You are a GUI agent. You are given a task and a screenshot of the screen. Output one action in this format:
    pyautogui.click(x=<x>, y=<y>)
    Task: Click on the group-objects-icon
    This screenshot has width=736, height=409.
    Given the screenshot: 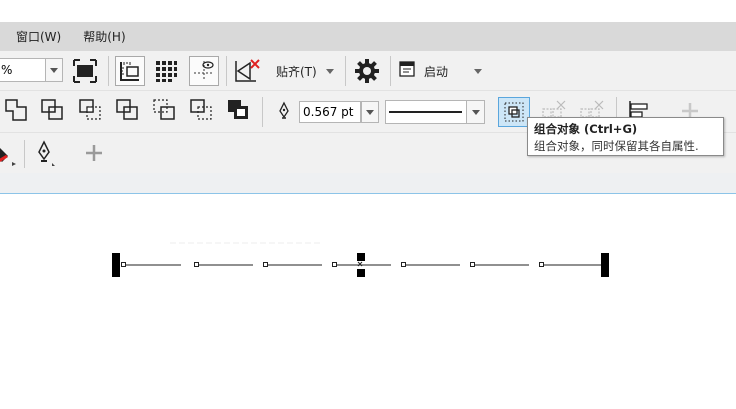 What is the action you would take?
    pyautogui.click(x=514, y=112)
    